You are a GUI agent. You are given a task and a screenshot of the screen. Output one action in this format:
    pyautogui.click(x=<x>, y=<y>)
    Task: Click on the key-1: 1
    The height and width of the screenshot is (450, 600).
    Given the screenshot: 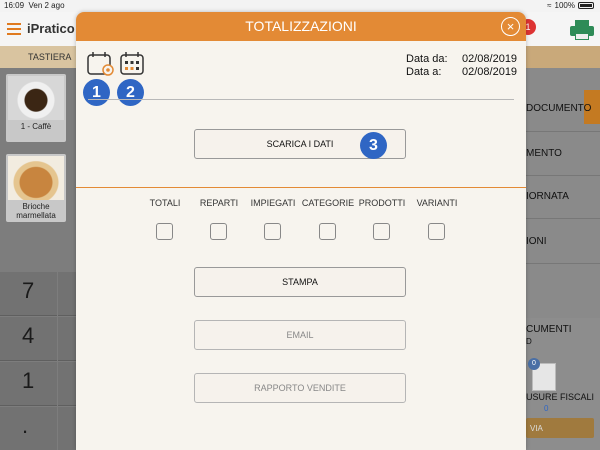 What is the action you would take?
    pyautogui.click(x=28, y=384)
    